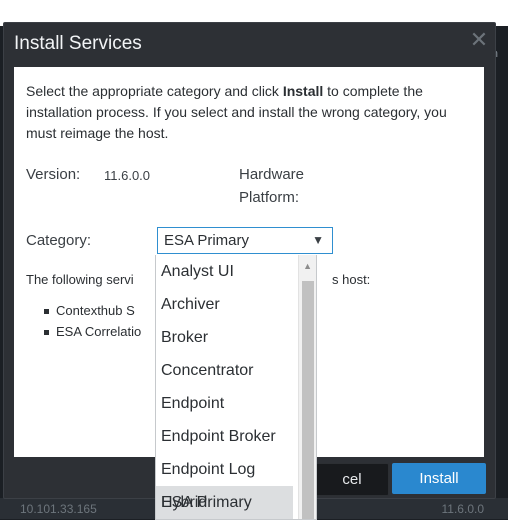 The height and width of the screenshot is (520, 508). What do you see at coordinates (224, 436) in the screenshot?
I see `option-endpoint-broker: Endpoint Broker` at bounding box center [224, 436].